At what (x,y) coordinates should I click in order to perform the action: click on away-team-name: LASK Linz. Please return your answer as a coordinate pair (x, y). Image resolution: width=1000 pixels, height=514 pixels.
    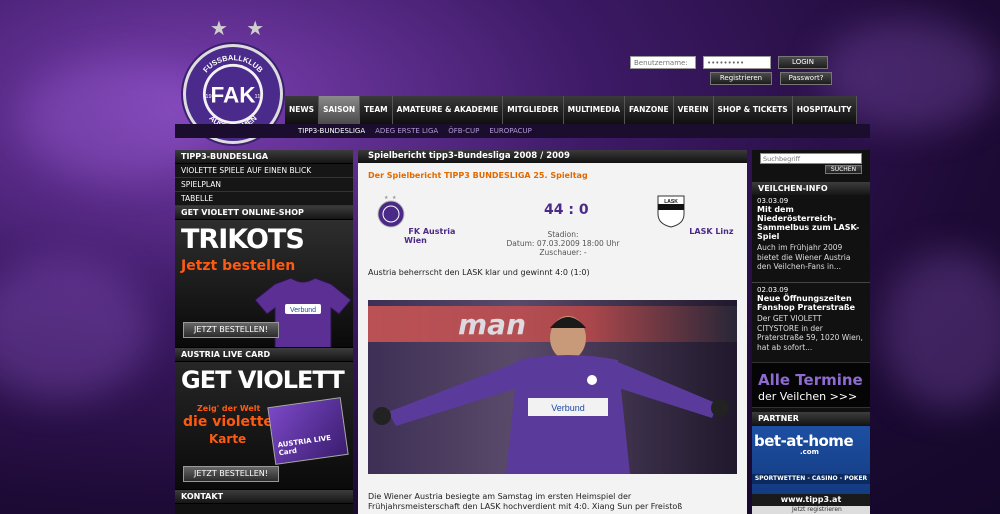
    Looking at the image, I should click on (711, 231).